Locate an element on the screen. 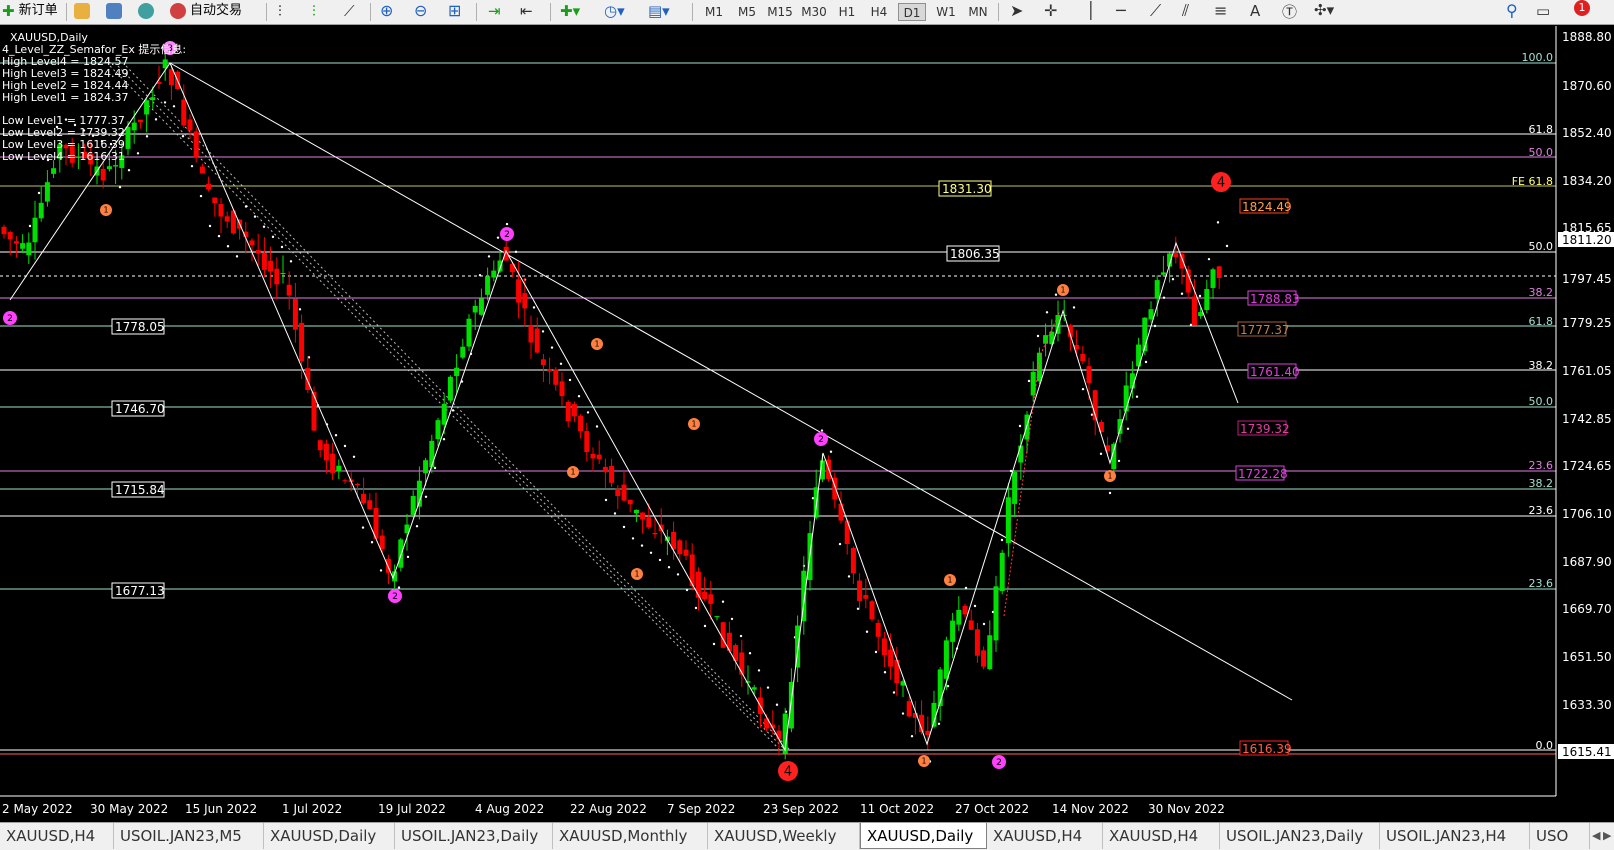 The width and height of the screenshot is (1614, 850). tab-xauusd-daily: XAUUSD,Daily is located at coordinates (329, 836).